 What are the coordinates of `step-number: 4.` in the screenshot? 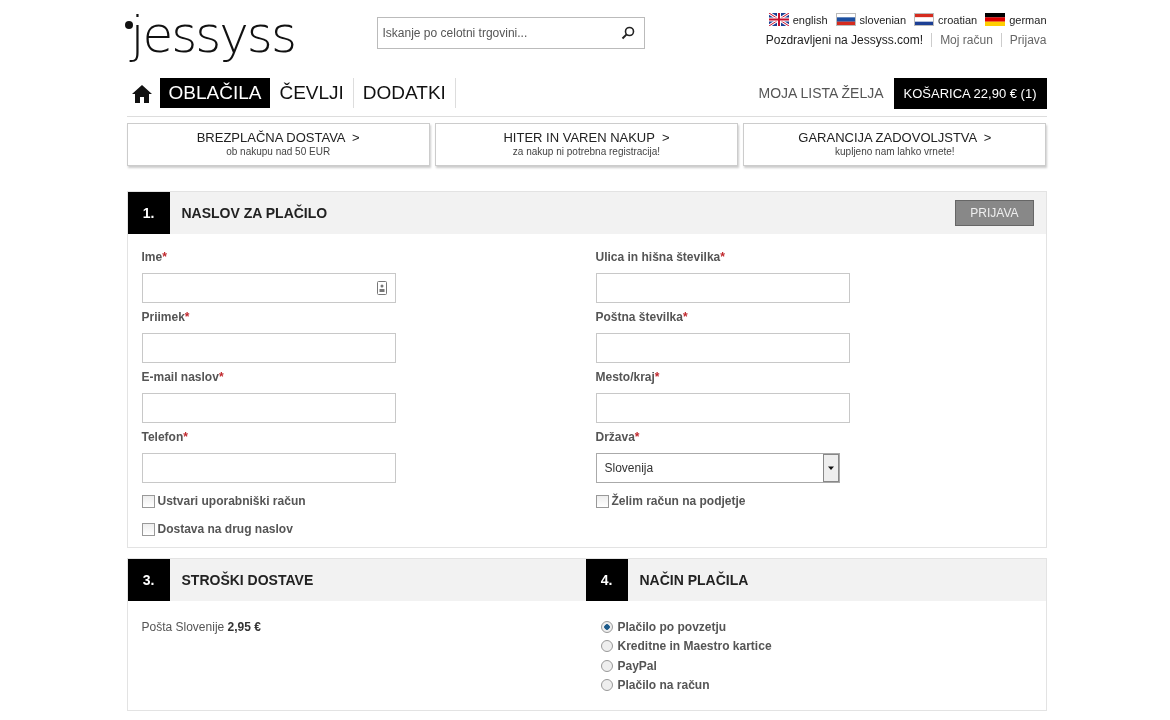 It's located at (606, 580).